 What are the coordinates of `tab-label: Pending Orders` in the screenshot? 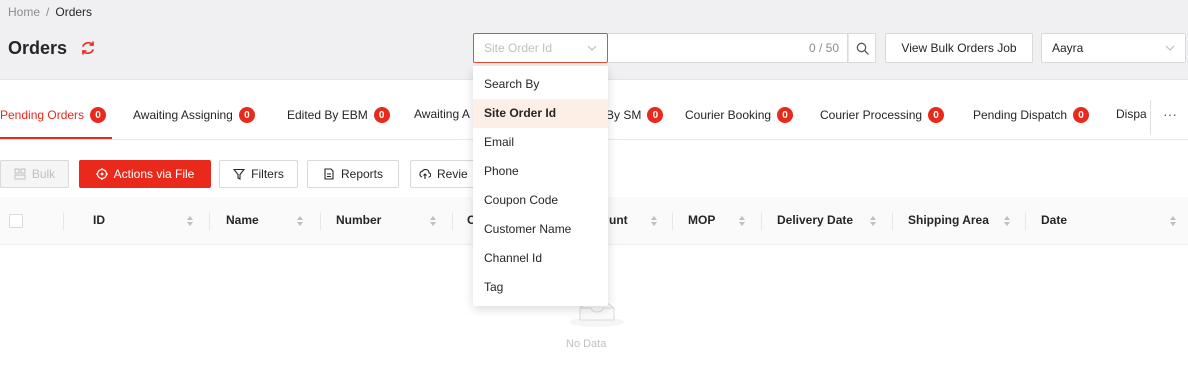 It's located at (42, 115).